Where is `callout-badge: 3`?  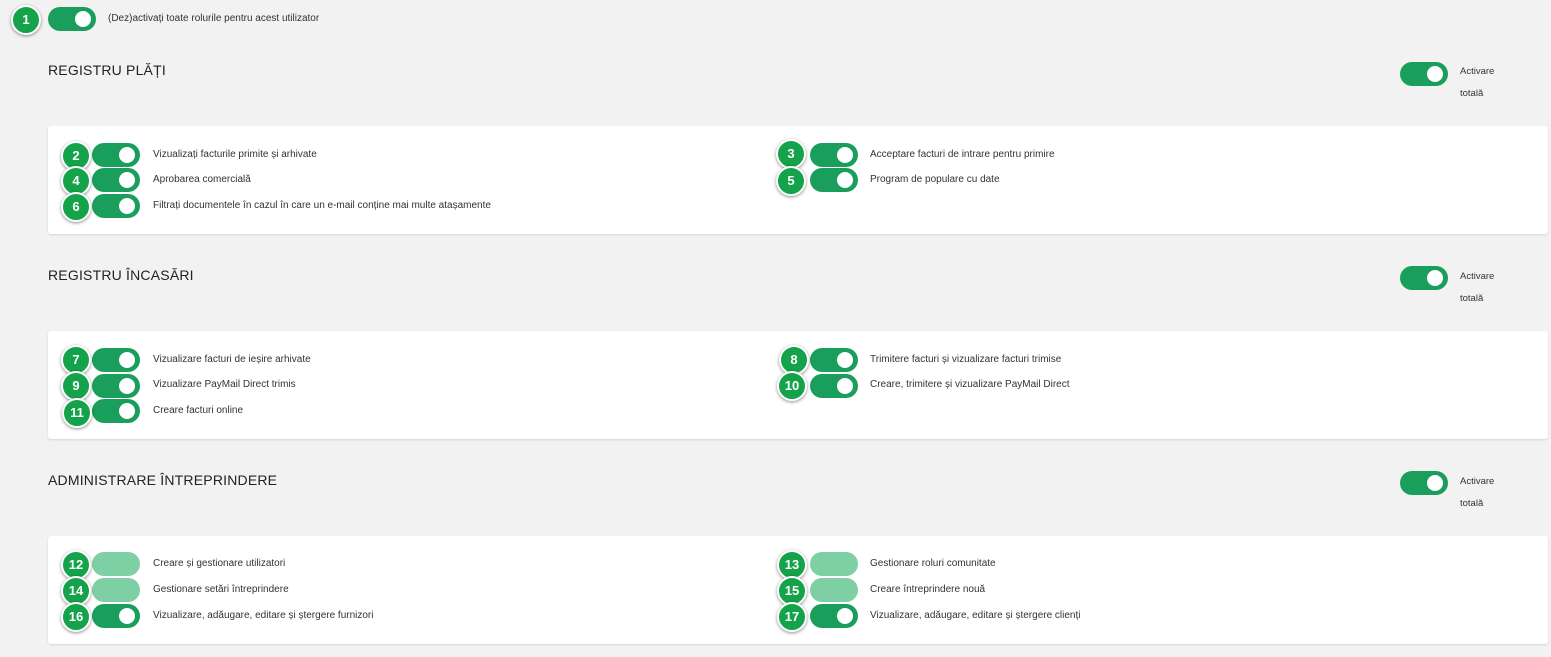
callout-badge: 3 is located at coordinates (791, 154).